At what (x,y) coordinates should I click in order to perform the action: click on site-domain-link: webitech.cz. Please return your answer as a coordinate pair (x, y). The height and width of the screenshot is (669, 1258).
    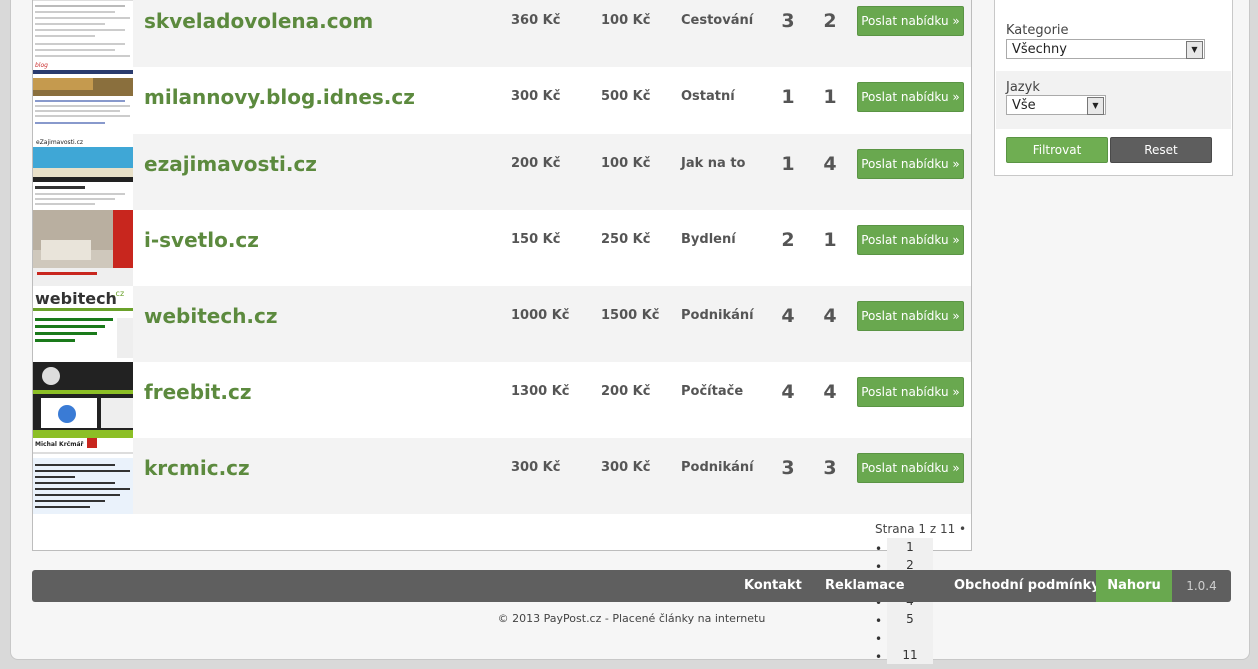
    Looking at the image, I should click on (211, 316).